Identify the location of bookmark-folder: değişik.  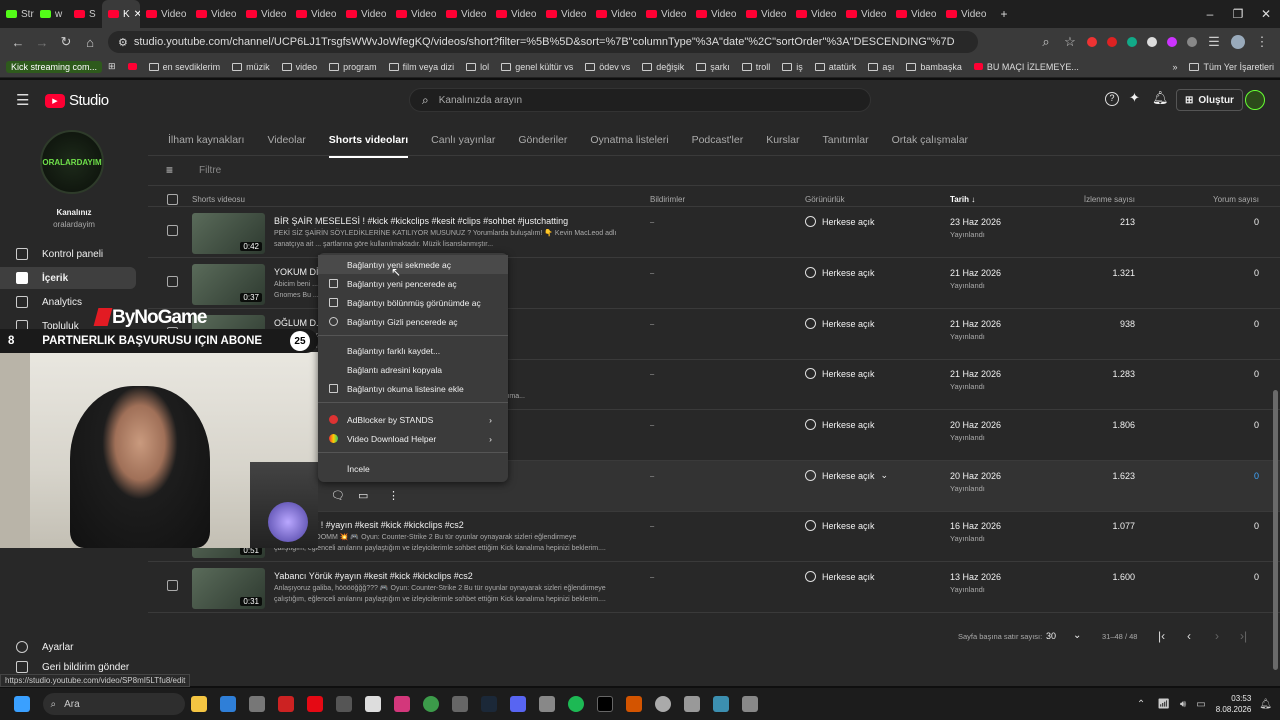
(663, 67).